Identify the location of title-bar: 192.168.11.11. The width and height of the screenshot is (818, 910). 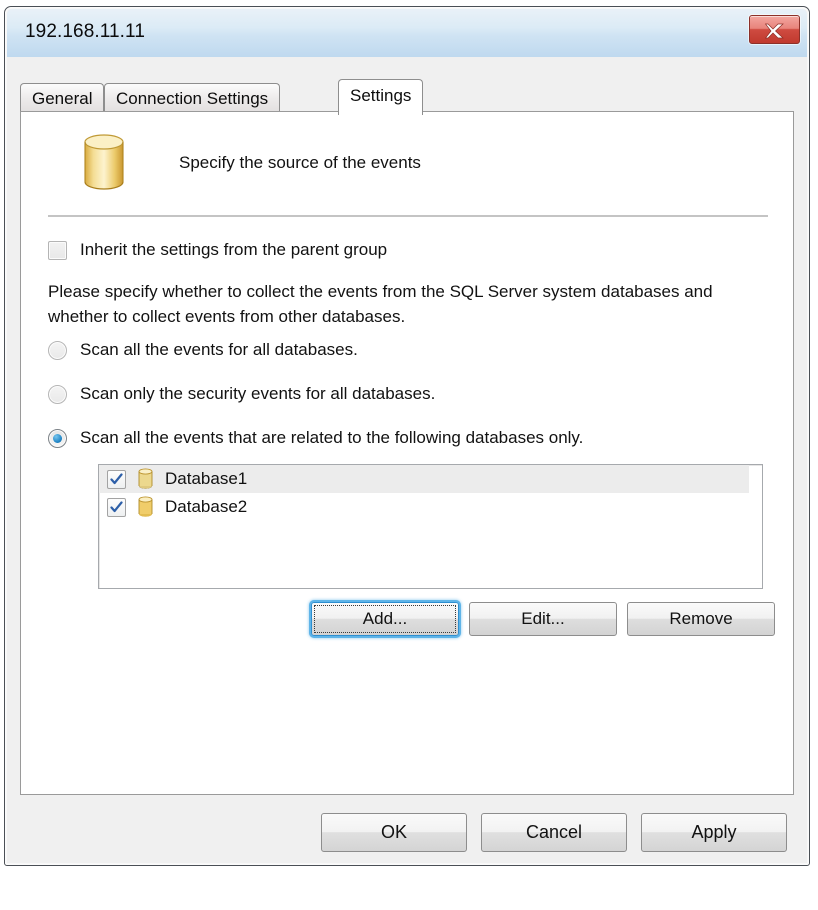
(407, 33).